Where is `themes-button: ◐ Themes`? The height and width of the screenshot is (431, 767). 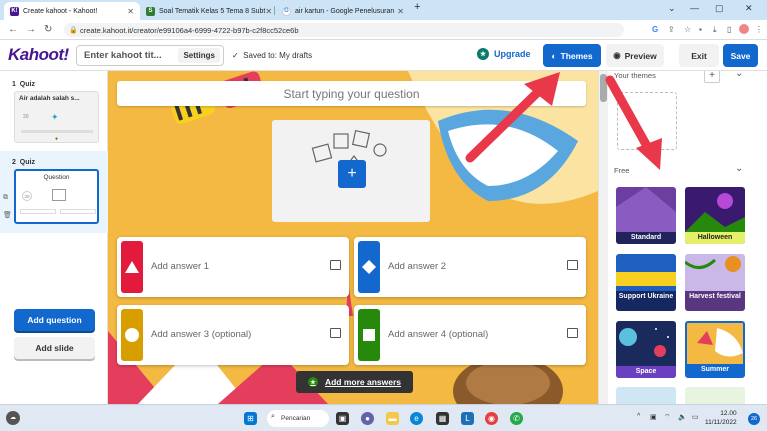 themes-button: ◐ Themes is located at coordinates (572, 55).